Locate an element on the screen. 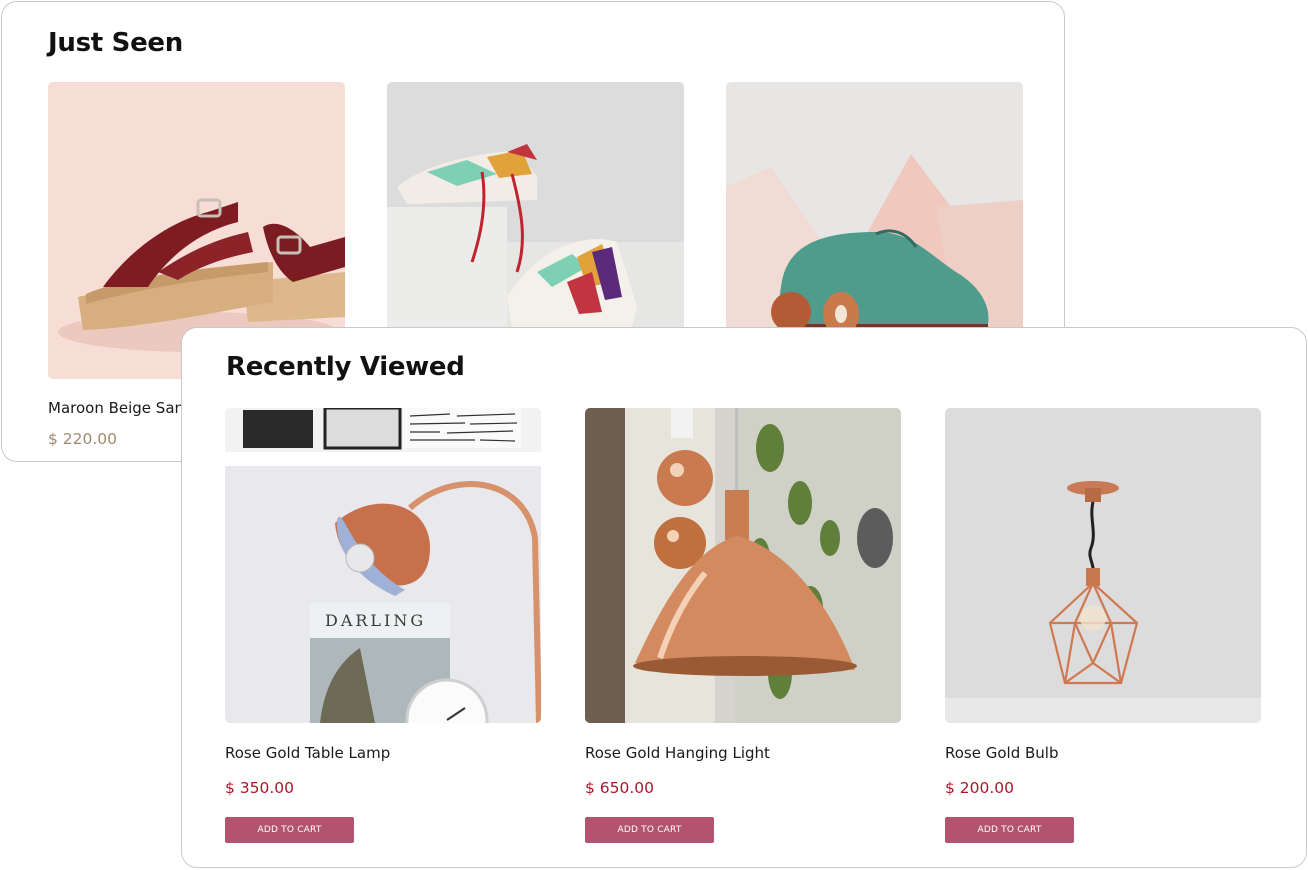 This screenshot has width=1308, height=870. svg-text: DARLING is located at coordinates (375, 620).